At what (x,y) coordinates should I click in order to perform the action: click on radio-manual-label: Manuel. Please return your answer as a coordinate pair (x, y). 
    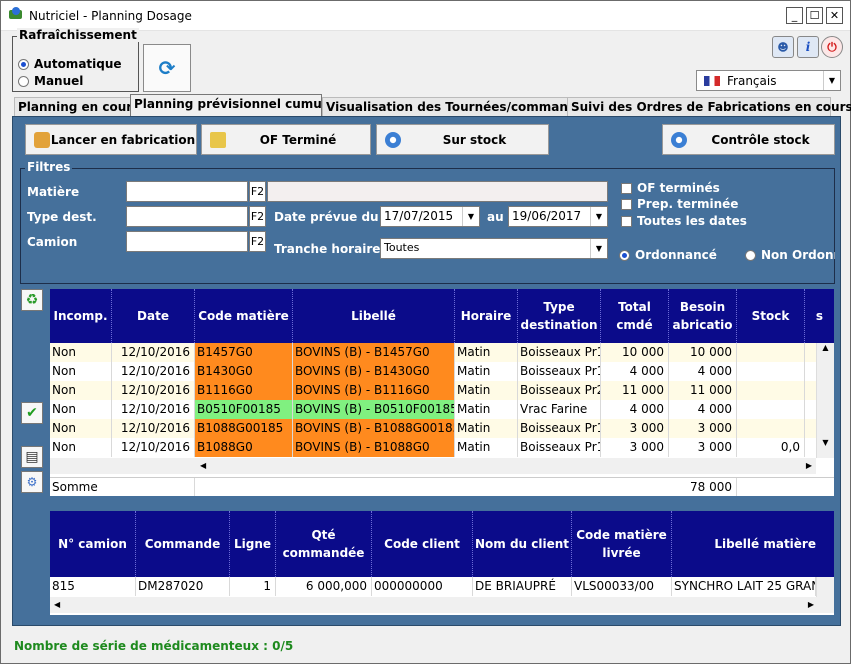
    Looking at the image, I should click on (59, 81).